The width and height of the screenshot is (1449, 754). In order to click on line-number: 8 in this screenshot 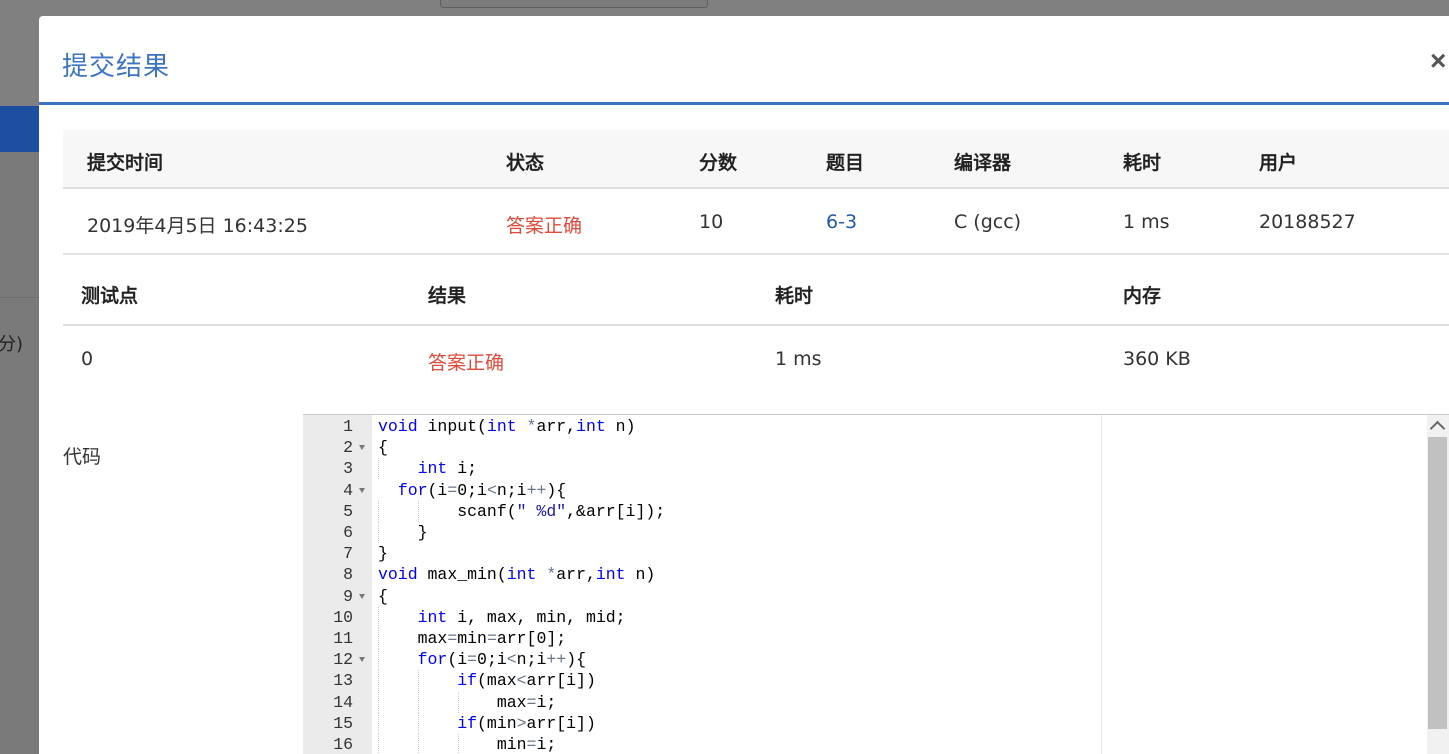, I will do `click(348, 575)`.